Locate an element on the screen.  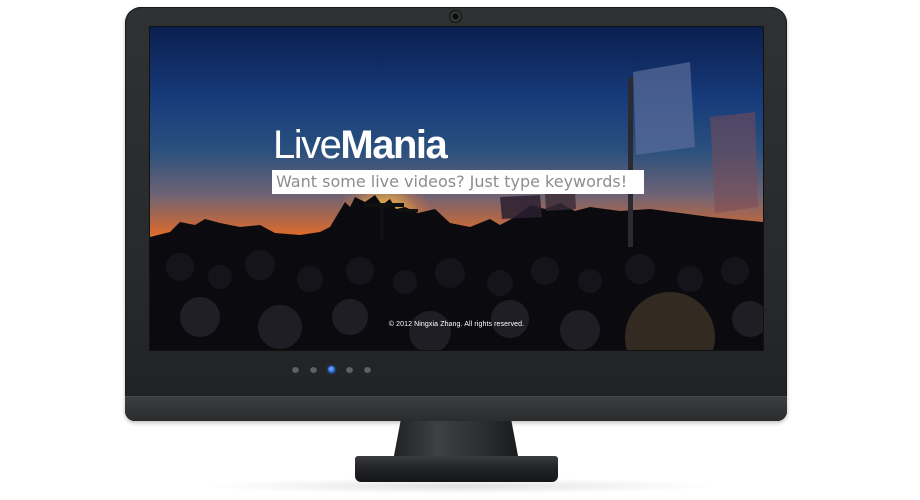
logo-part-live: Live is located at coordinates (307, 145).